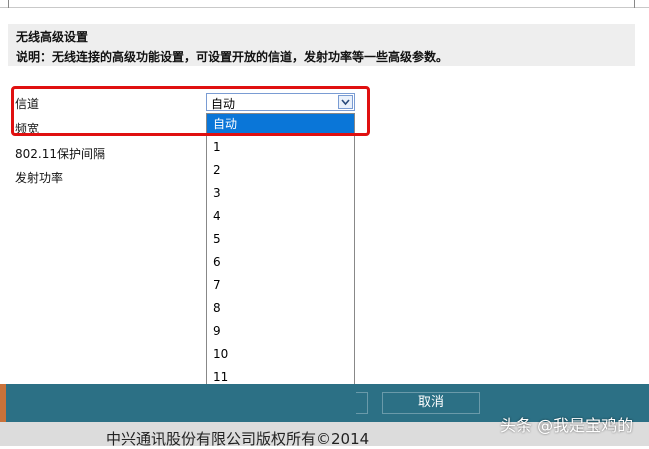 This screenshot has height=449, width=649. I want to click on channel-option: 3, so click(280, 193).